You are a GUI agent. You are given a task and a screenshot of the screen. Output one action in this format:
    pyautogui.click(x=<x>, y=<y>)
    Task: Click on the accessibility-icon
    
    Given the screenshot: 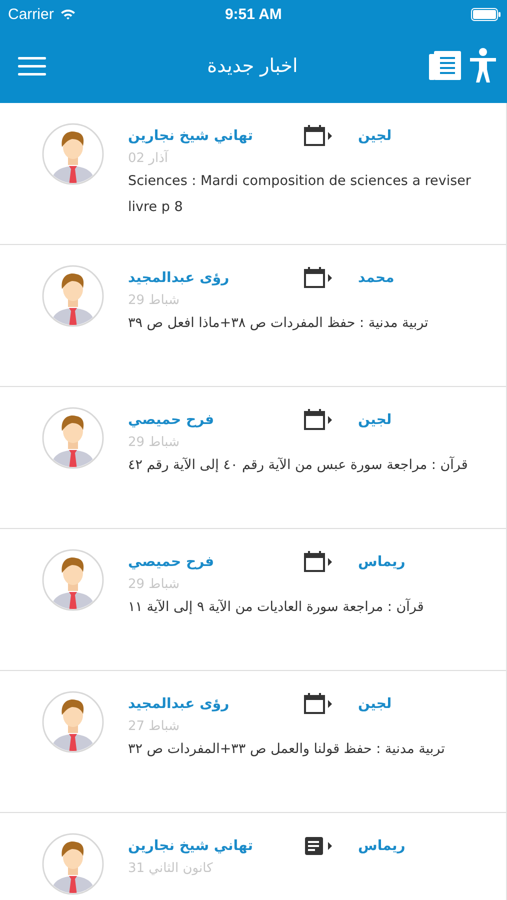 What is the action you would take?
    pyautogui.click(x=482, y=66)
    